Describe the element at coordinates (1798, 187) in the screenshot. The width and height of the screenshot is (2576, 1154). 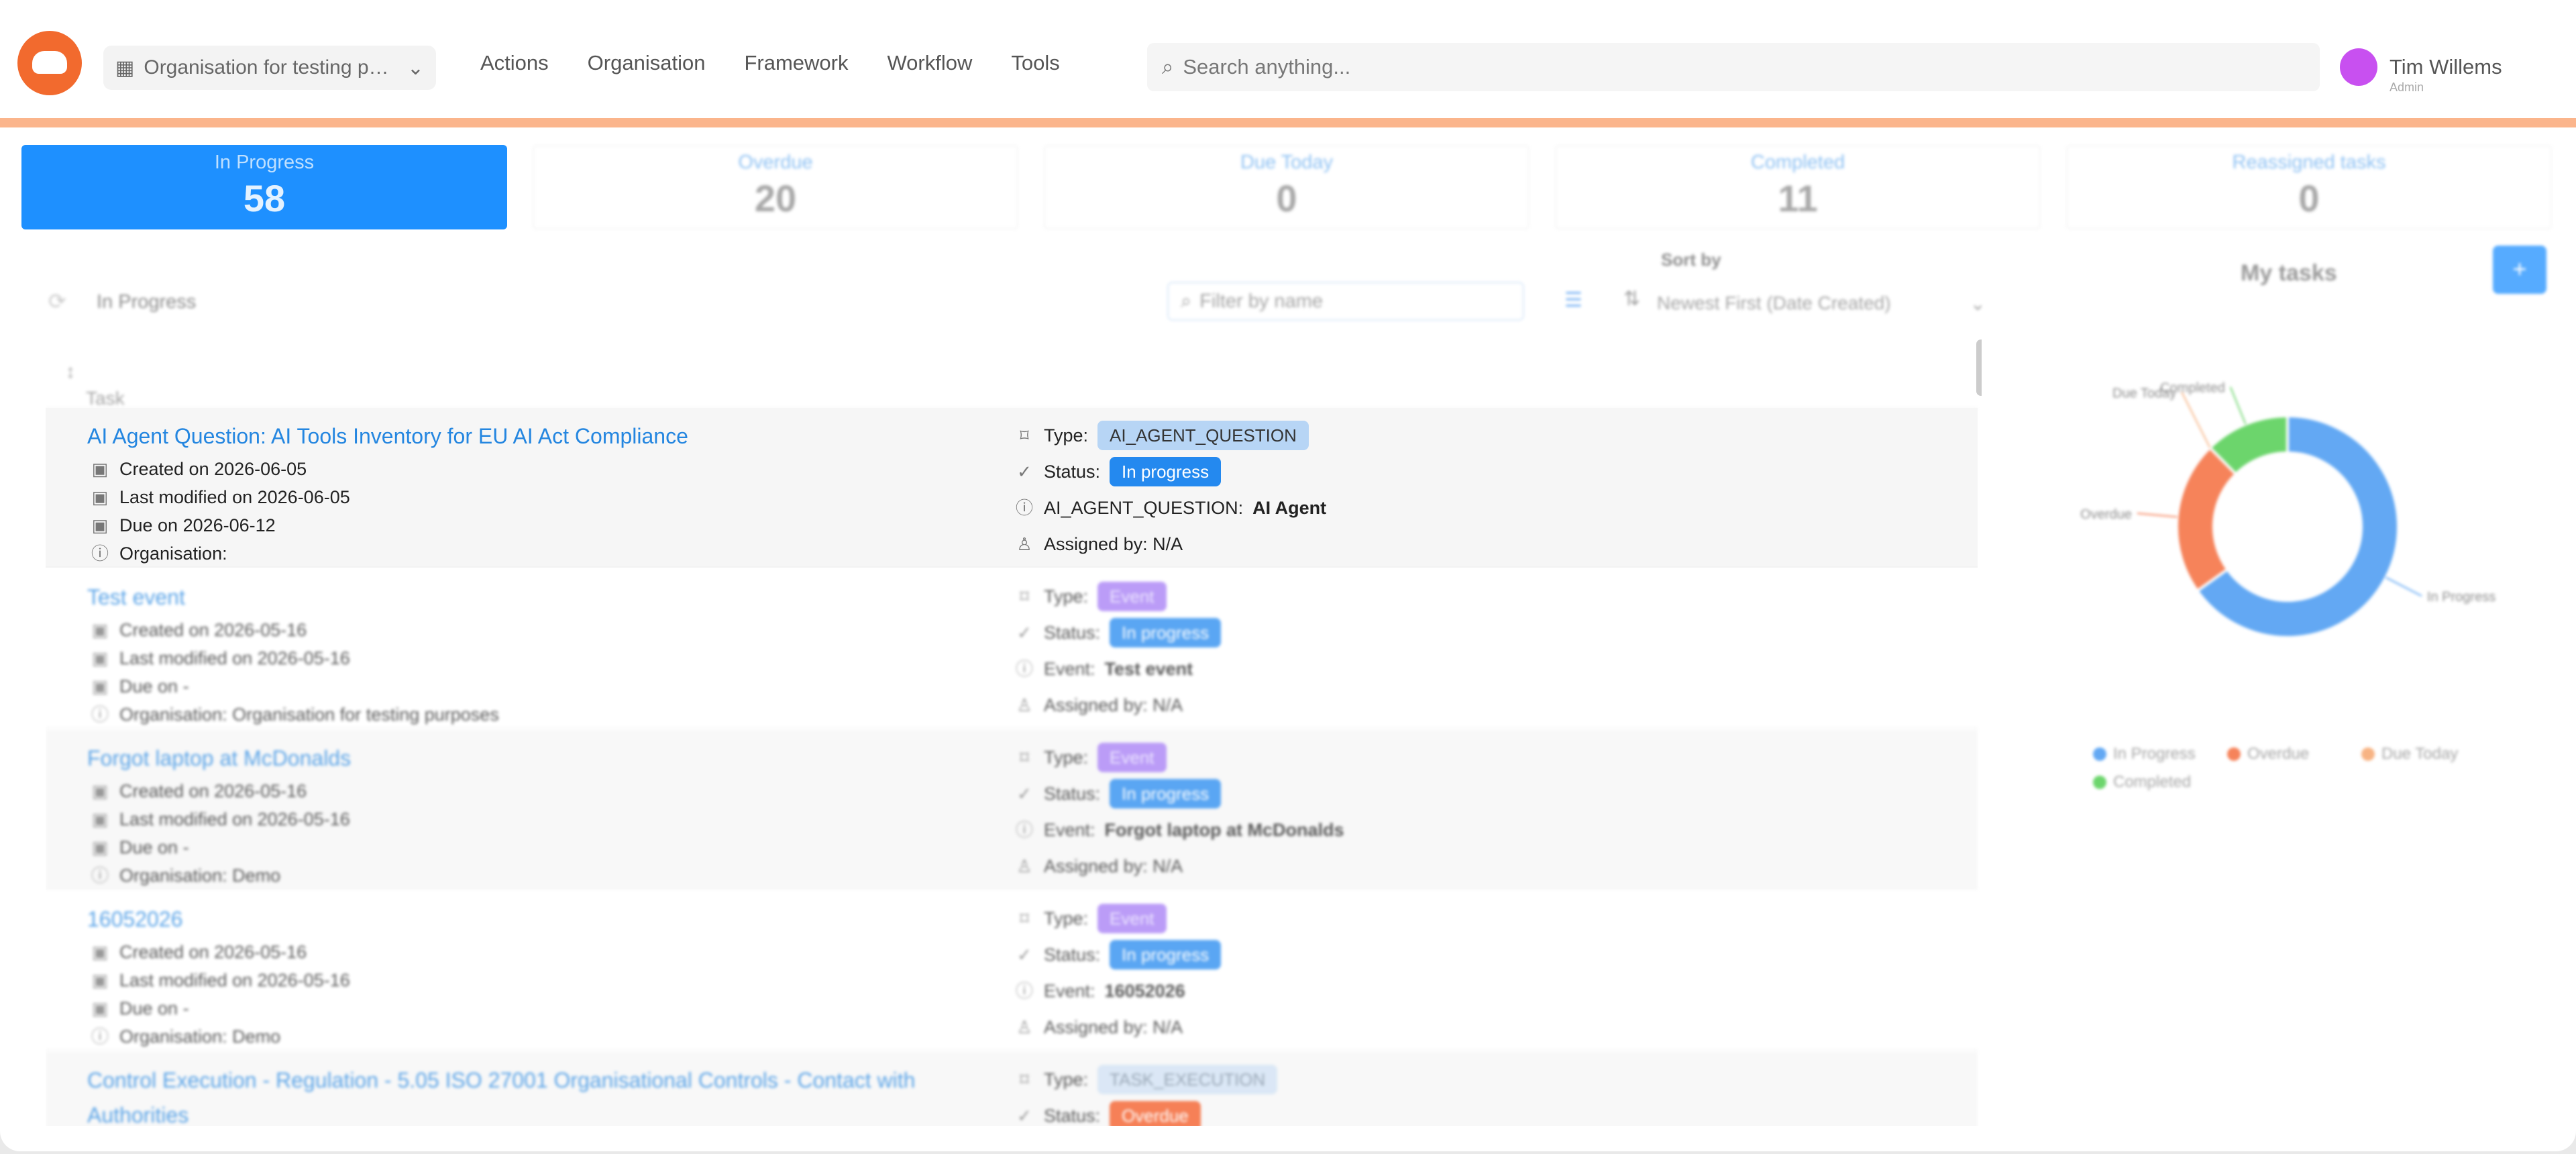
I see `stat-completed: Completed 11` at that location.